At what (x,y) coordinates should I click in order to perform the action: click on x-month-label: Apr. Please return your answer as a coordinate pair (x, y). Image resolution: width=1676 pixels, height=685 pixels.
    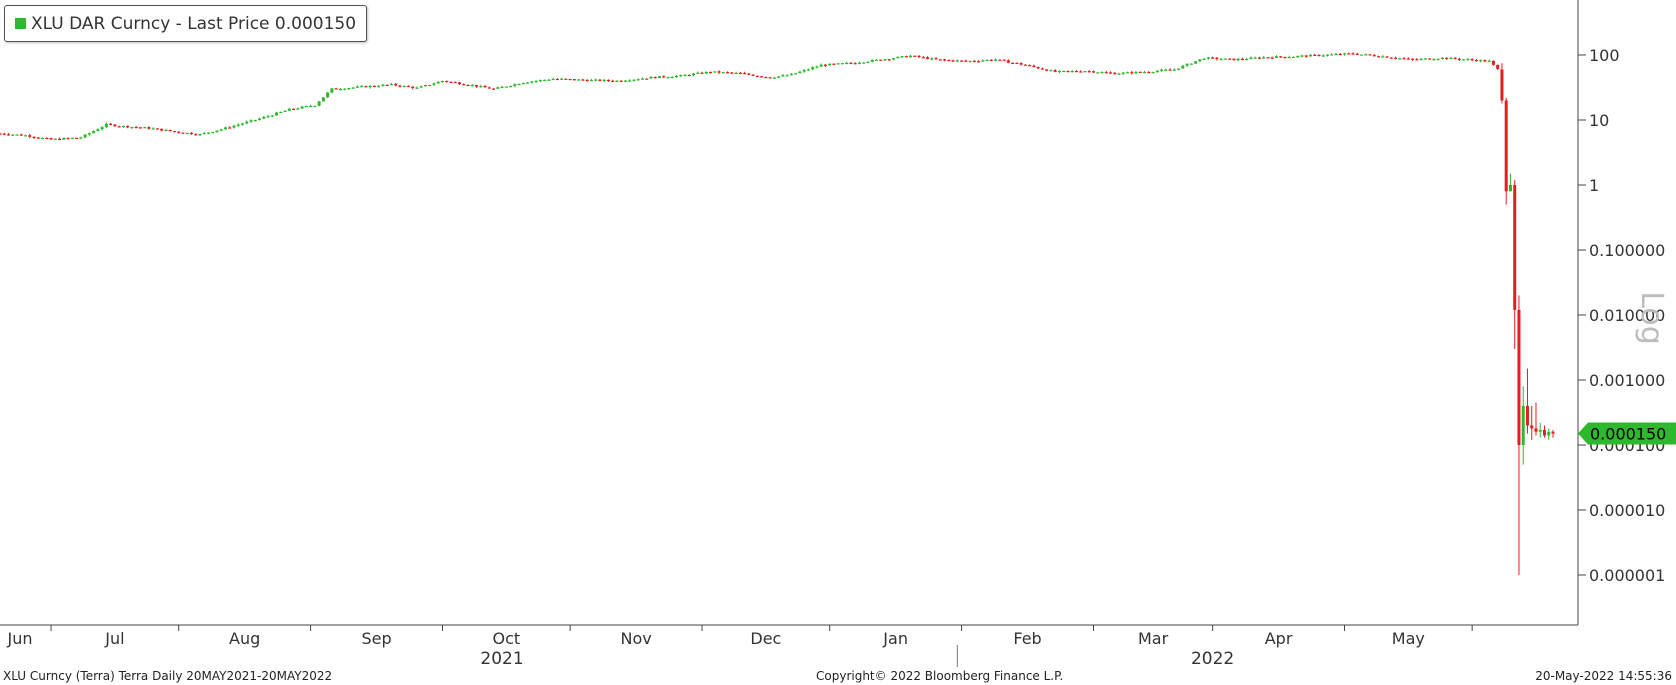
    Looking at the image, I should click on (1279, 638).